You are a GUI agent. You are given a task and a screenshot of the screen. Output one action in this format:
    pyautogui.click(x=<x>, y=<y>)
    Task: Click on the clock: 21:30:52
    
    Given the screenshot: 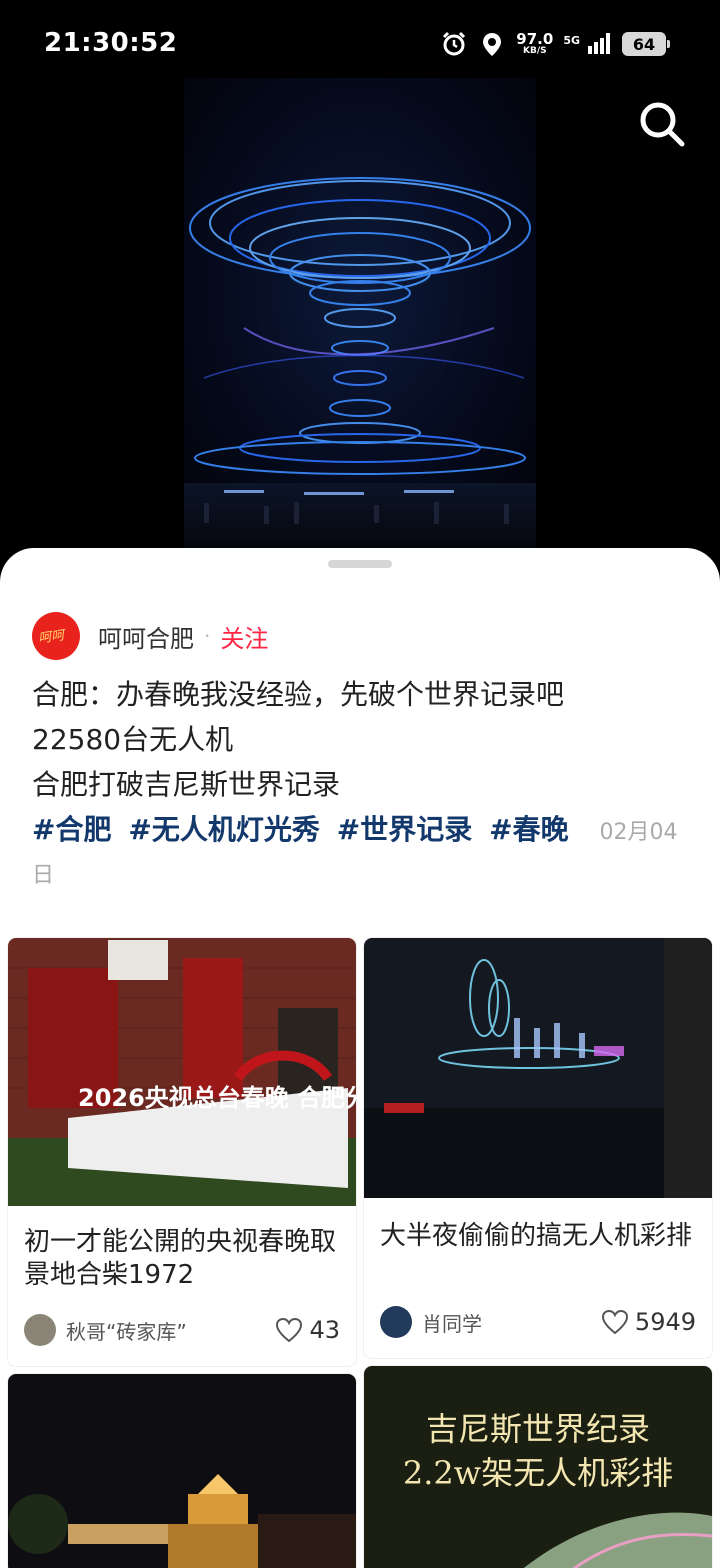 What is the action you would take?
    pyautogui.click(x=111, y=43)
    